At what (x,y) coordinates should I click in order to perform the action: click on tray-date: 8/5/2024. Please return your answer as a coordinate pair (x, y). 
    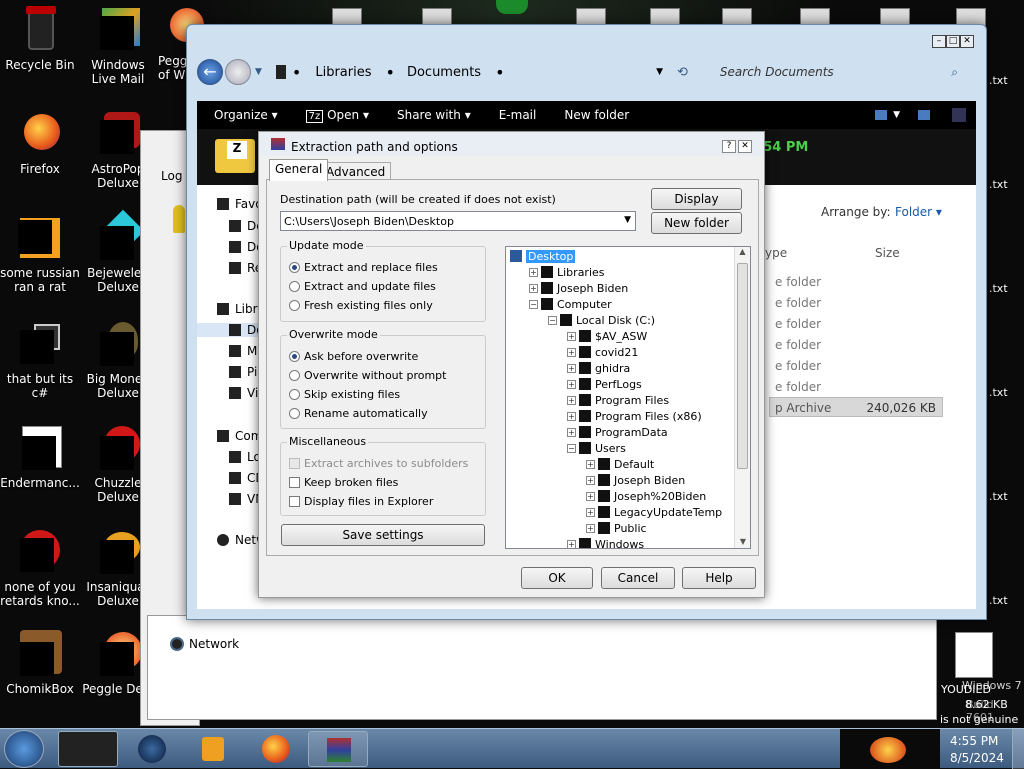
    Looking at the image, I should click on (977, 758).